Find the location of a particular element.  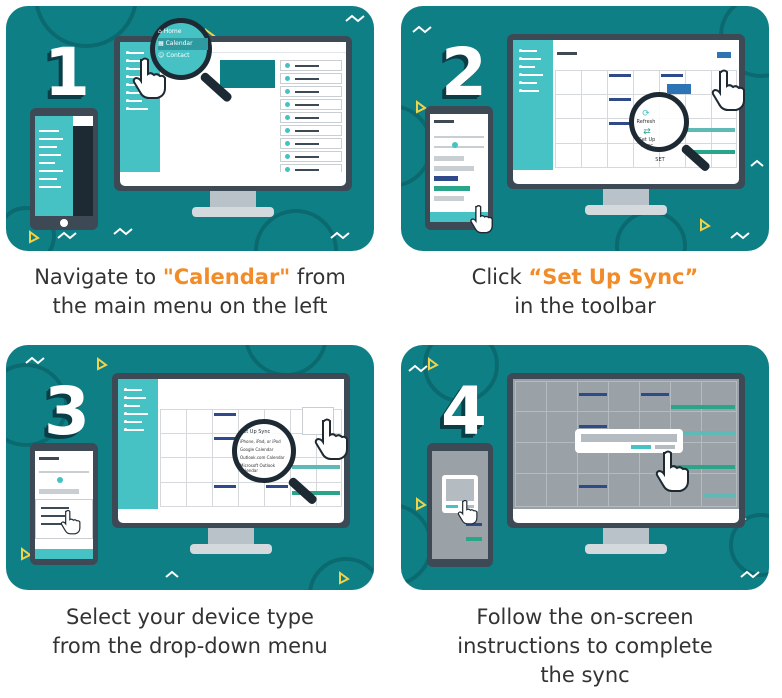

toolbar-highlight is located at coordinates (679, 89).